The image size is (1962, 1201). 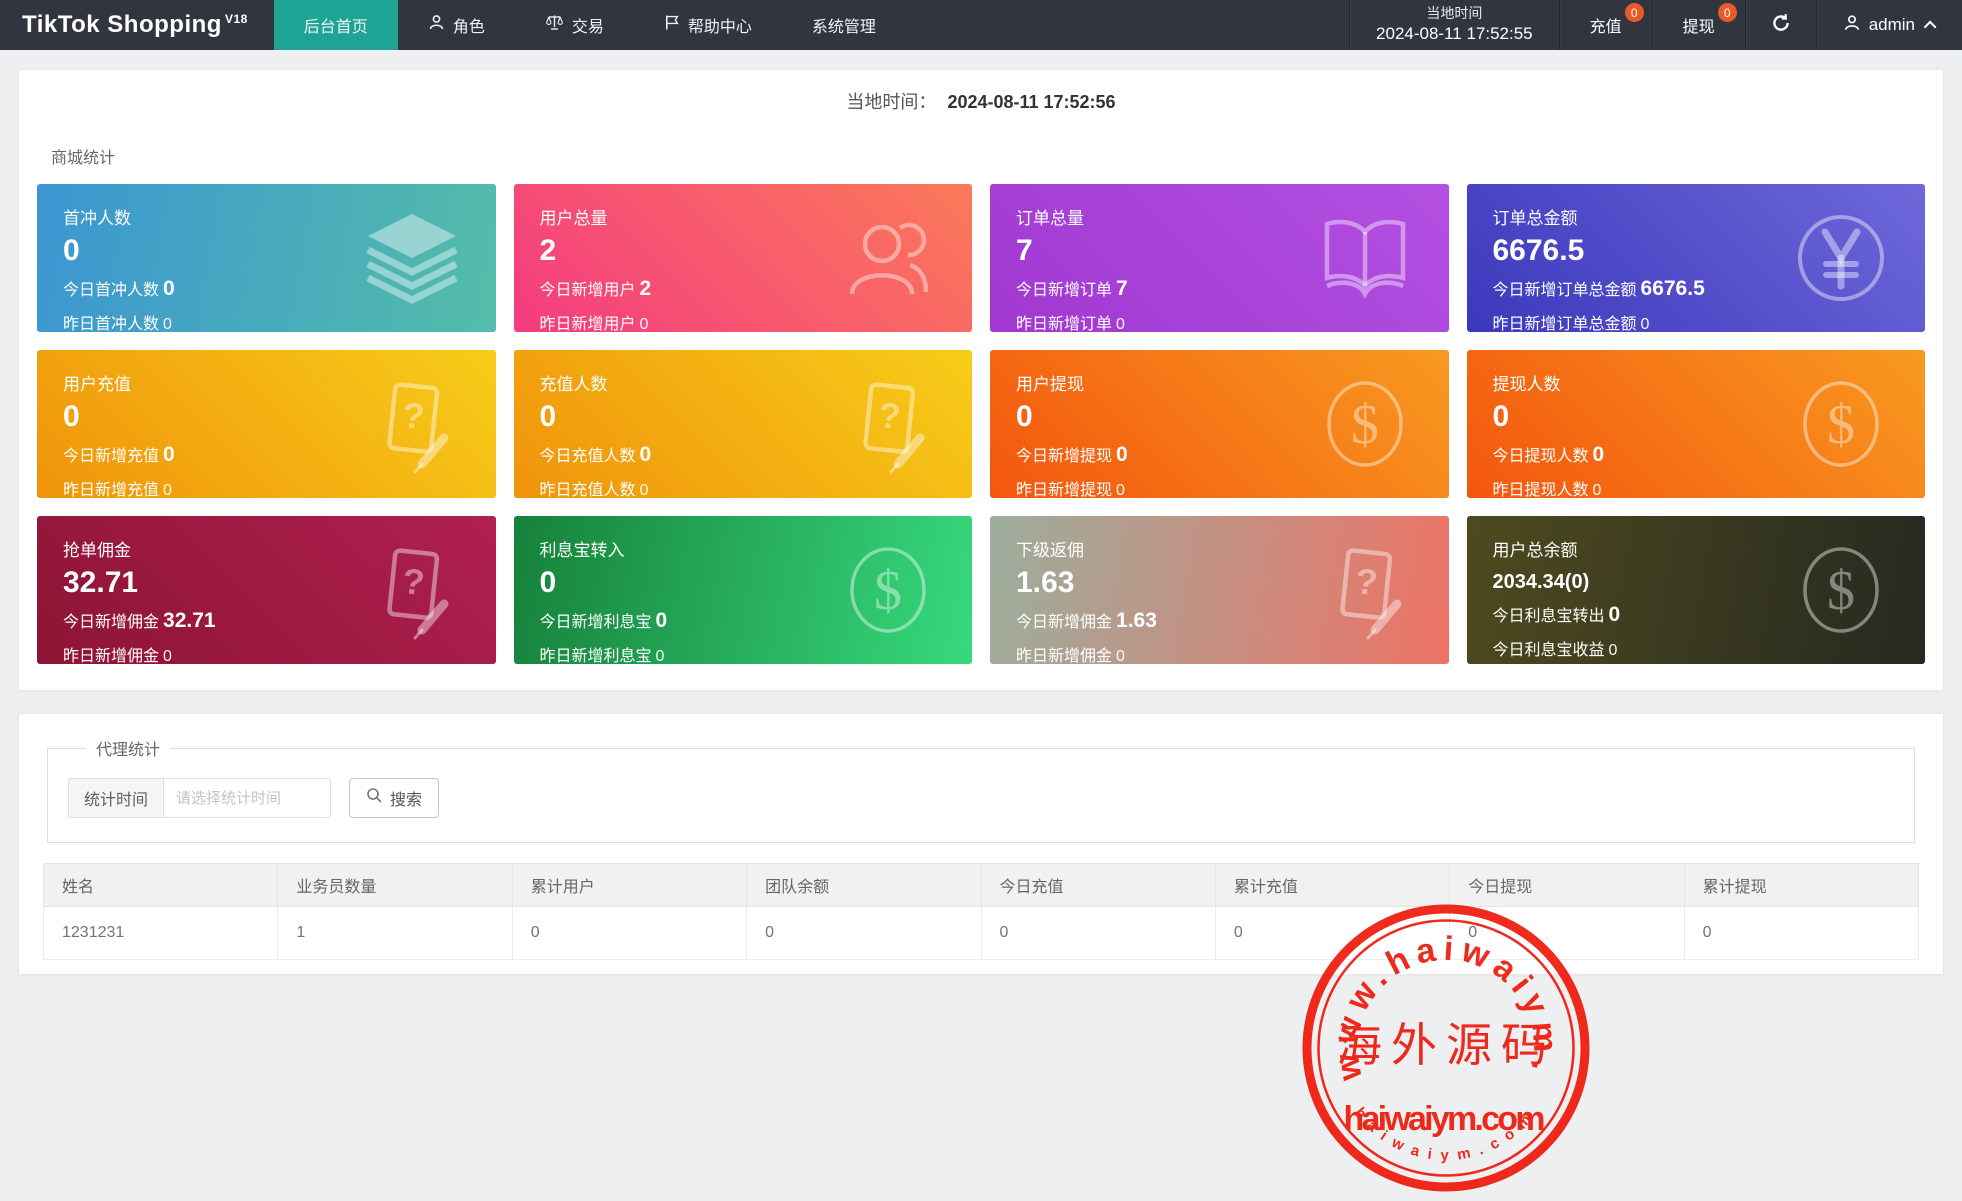 What do you see at coordinates (554, 25) in the screenshot?
I see `scales-icon` at bounding box center [554, 25].